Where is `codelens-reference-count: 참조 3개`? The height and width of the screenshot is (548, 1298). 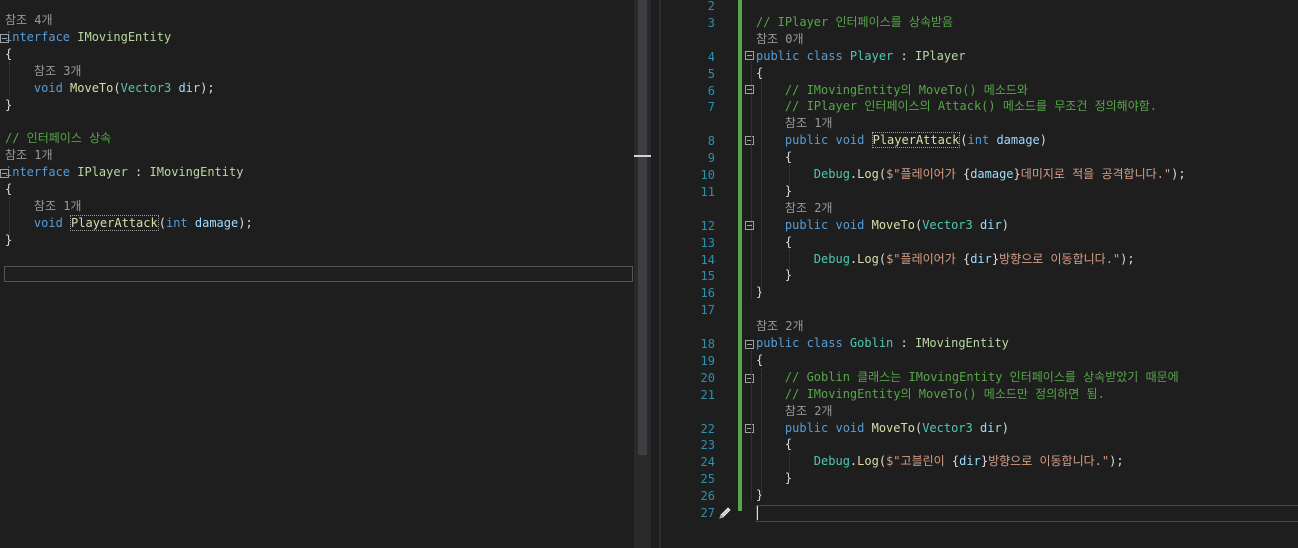
codelens-reference-count: 참조 3개 is located at coordinates (43, 71).